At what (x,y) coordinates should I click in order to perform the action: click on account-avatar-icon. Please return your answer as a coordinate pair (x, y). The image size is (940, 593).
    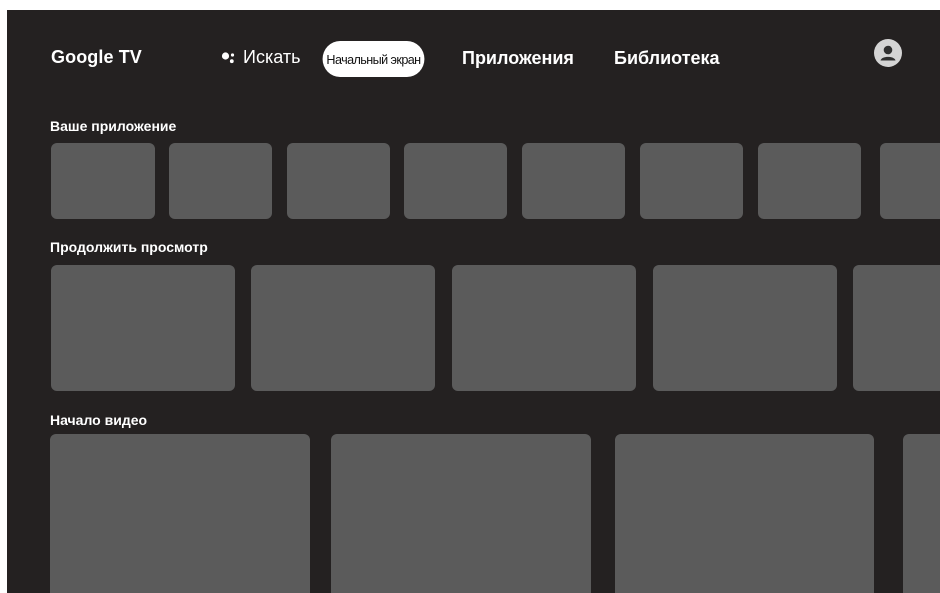
    Looking at the image, I should click on (888, 53).